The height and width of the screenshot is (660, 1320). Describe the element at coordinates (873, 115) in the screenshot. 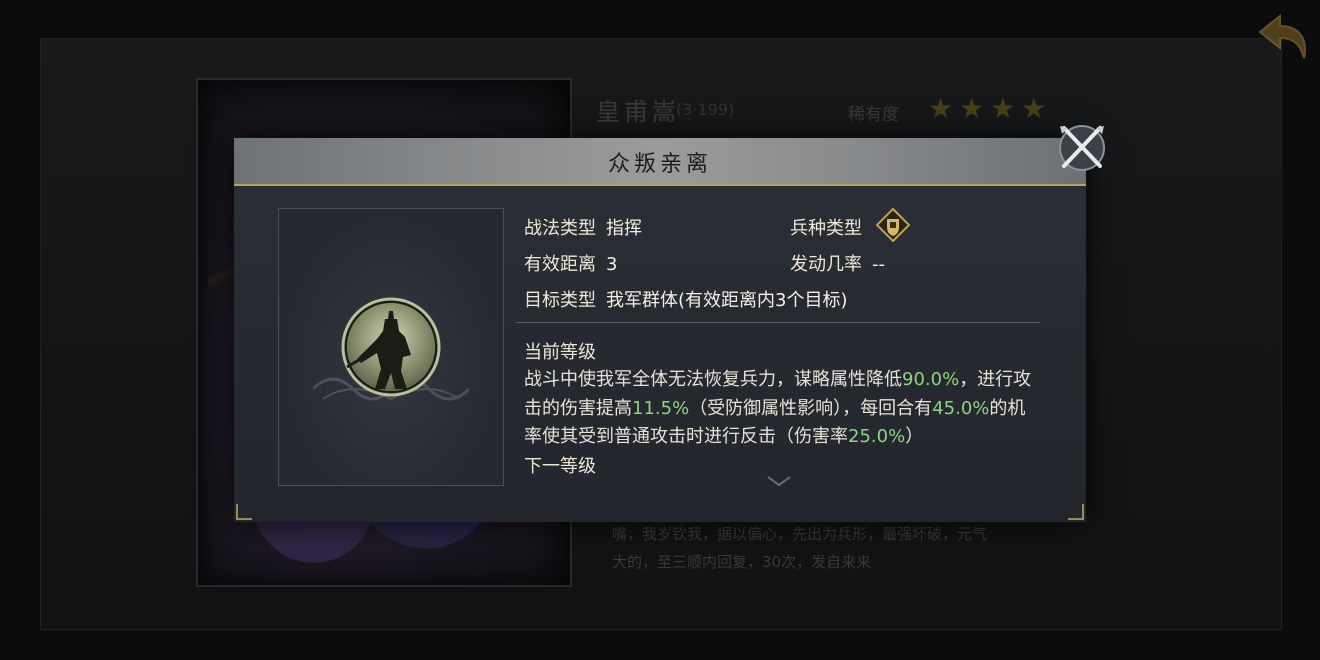

I see `rarity-label: 稀有度` at that location.